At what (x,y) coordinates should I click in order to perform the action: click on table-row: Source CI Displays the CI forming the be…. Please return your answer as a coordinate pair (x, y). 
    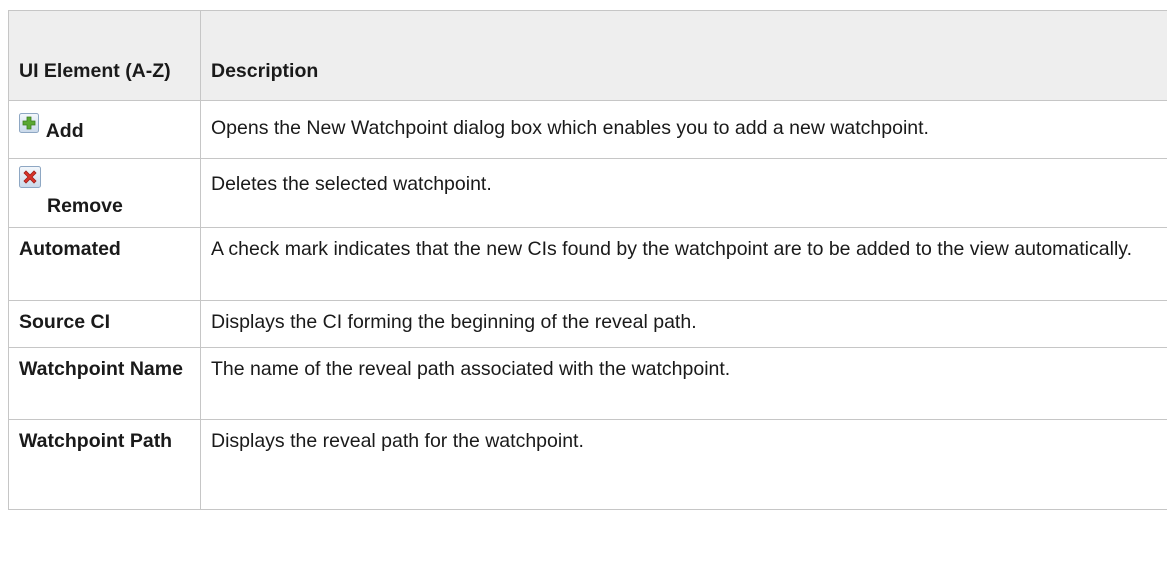
    Looking at the image, I should click on (587, 324).